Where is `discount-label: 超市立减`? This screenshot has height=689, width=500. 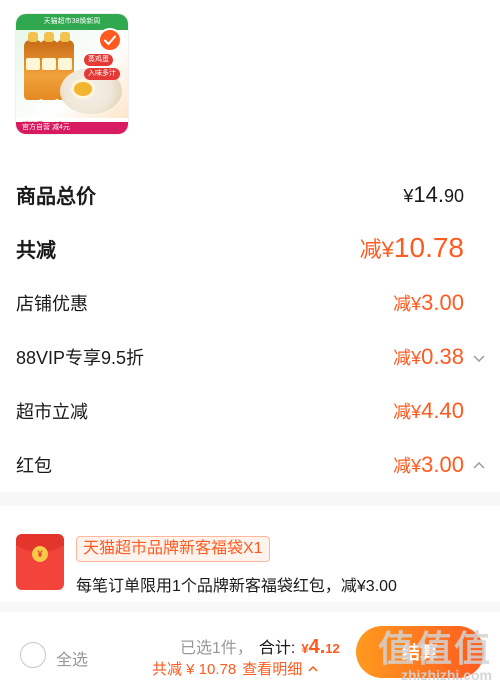 discount-label: 超市立减 is located at coordinates (52, 412).